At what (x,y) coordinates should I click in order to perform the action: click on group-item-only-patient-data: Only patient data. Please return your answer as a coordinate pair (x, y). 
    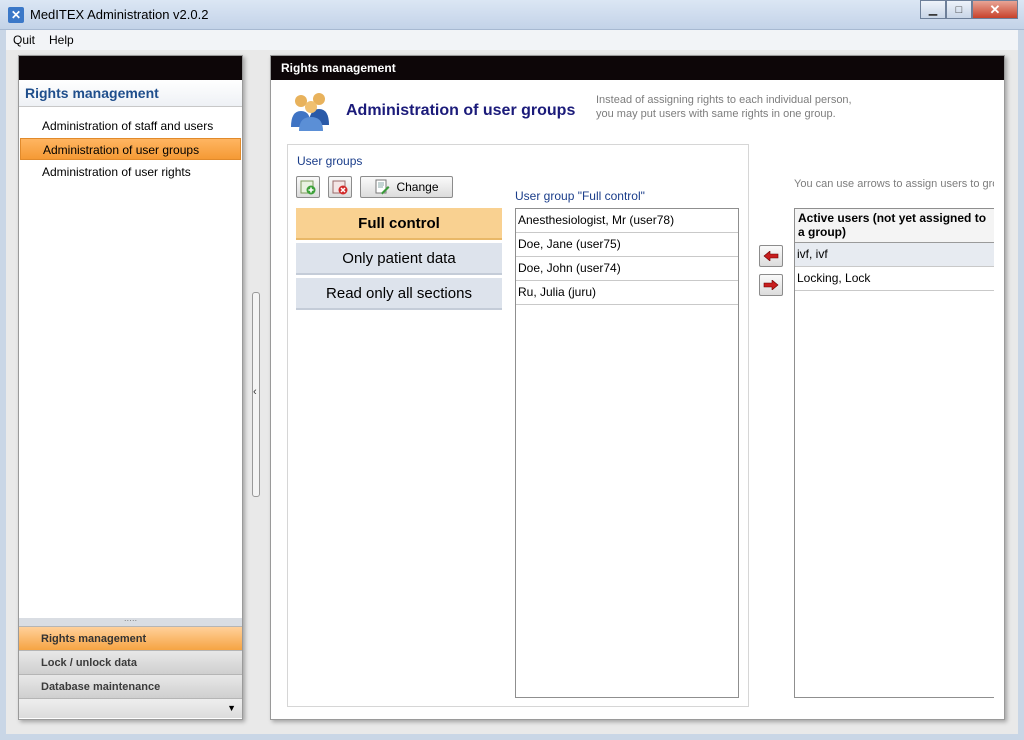
    Looking at the image, I should click on (399, 259).